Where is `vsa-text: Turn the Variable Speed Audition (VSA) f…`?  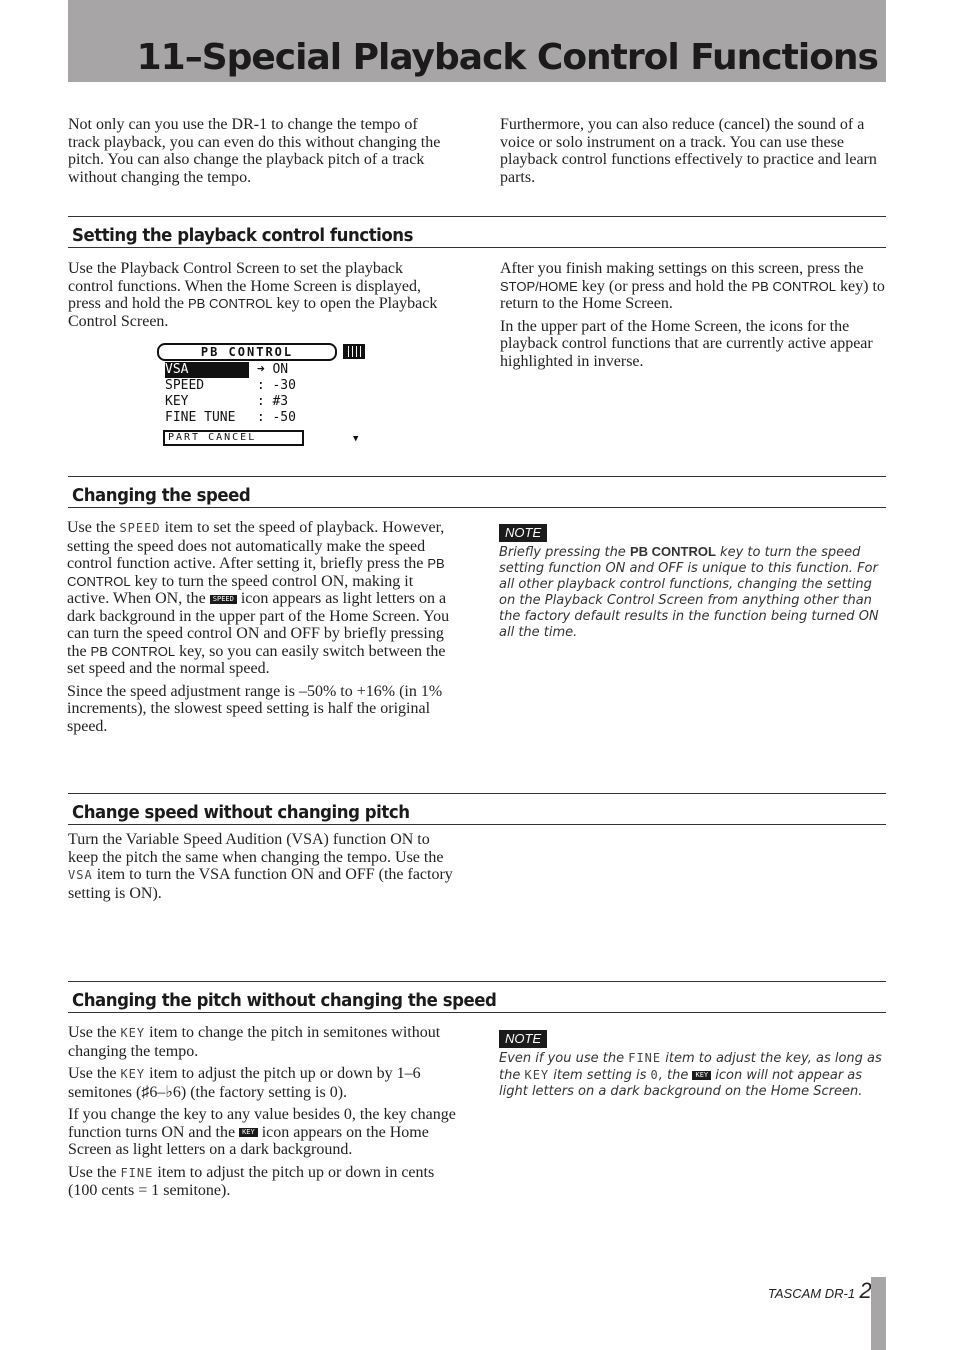
vsa-text: Turn the Variable Speed Audition (VSA) f… is located at coordinates (260, 866).